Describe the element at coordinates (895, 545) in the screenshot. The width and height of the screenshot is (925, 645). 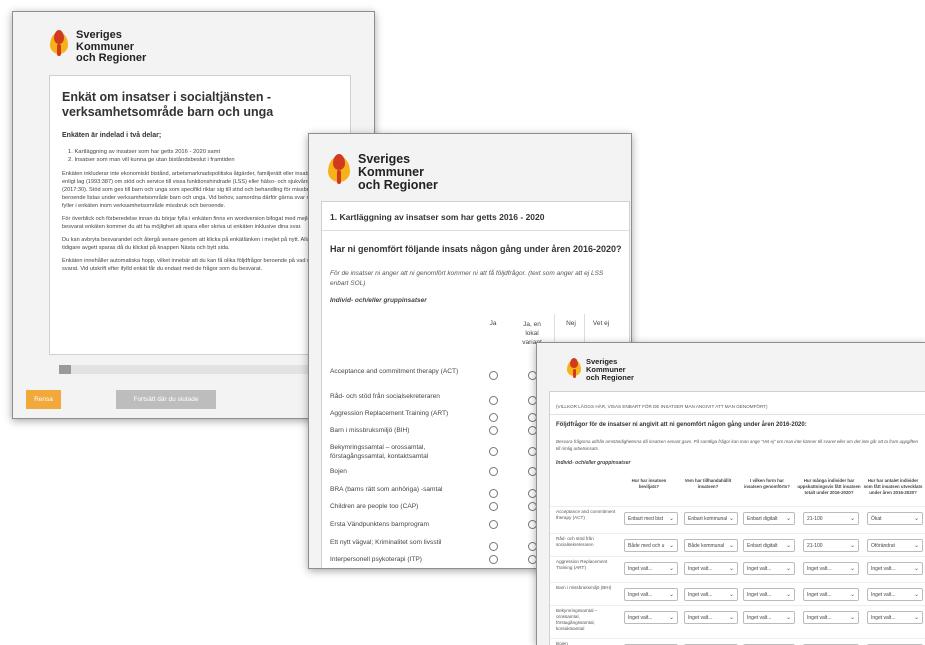
I see `answer-select: Oförändrat ⌄` at that location.